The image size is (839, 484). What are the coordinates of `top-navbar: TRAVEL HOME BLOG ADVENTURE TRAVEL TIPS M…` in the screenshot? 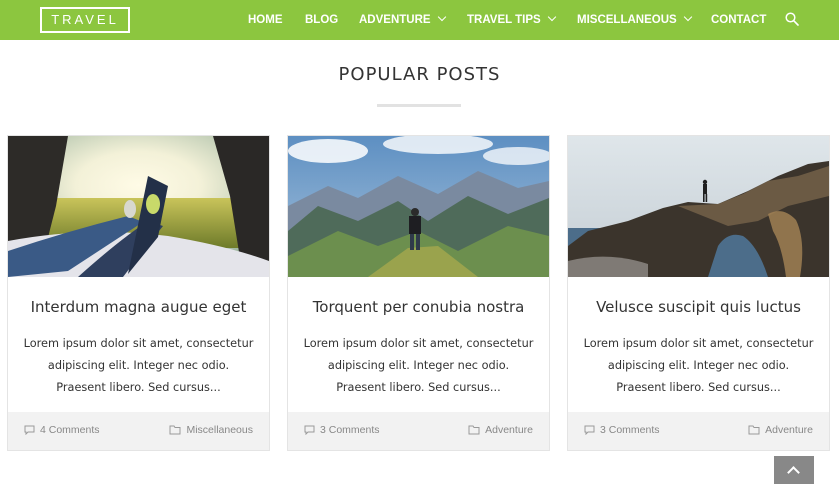 It's located at (419, 20).